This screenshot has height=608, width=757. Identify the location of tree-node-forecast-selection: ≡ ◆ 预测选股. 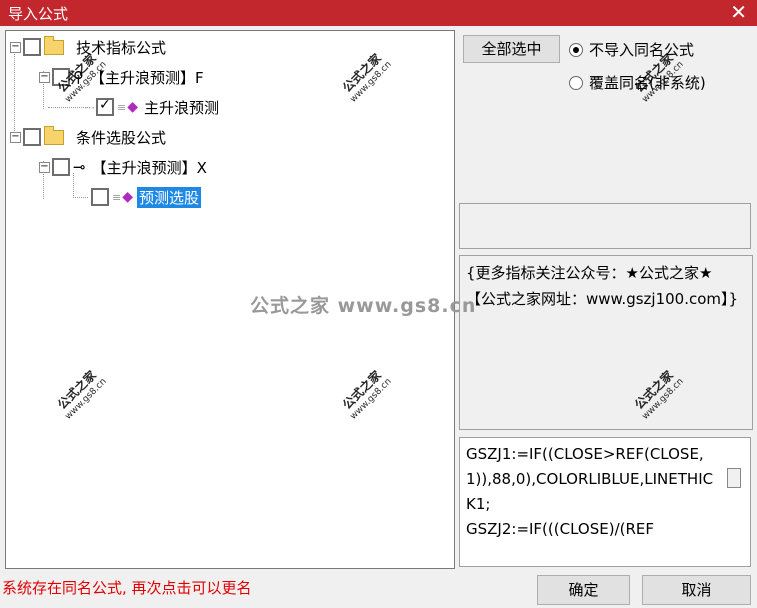
(146, 197).